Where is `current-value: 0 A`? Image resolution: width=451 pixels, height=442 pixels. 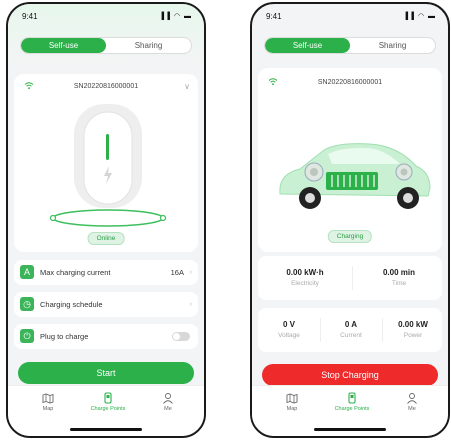
current-value: 0 A is located at coordinates (351, 324).